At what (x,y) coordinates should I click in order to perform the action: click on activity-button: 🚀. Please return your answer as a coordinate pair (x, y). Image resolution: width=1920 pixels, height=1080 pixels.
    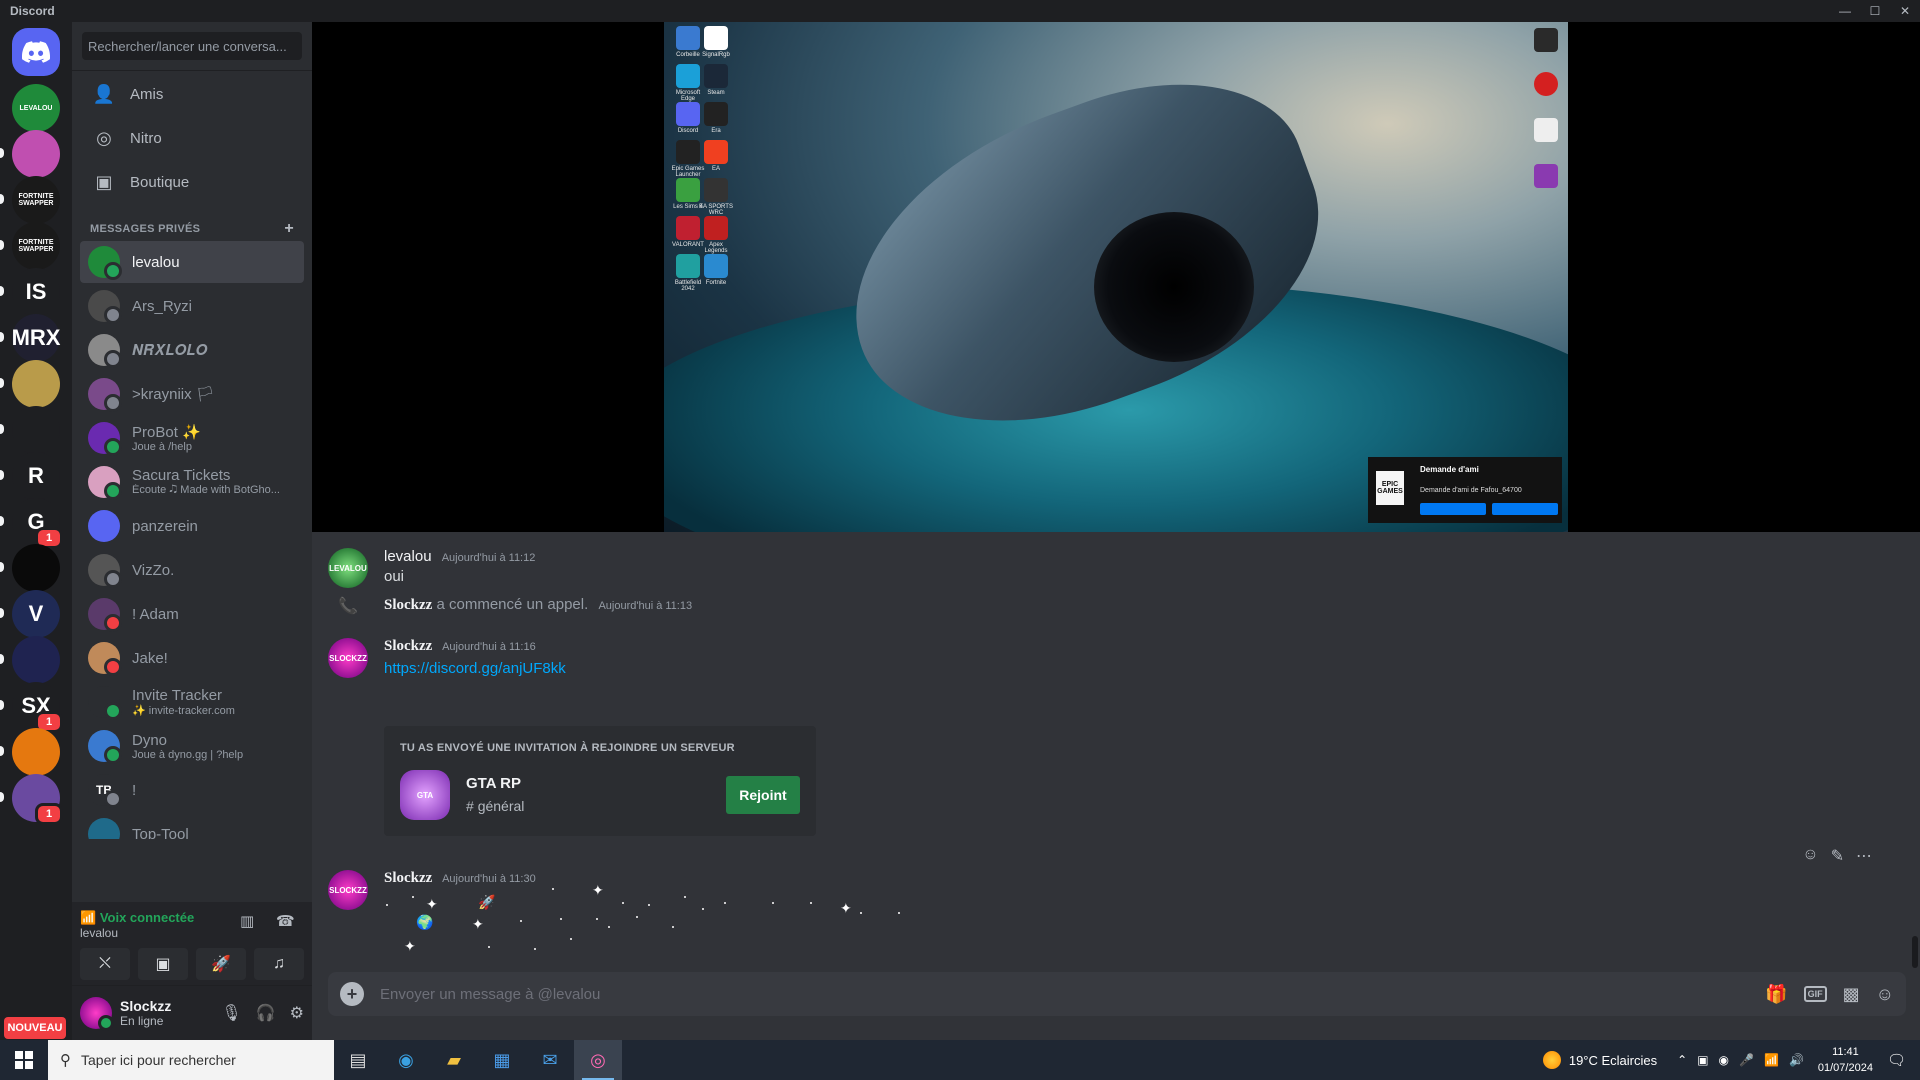
    Looking at the image, I should click on (221, 964).